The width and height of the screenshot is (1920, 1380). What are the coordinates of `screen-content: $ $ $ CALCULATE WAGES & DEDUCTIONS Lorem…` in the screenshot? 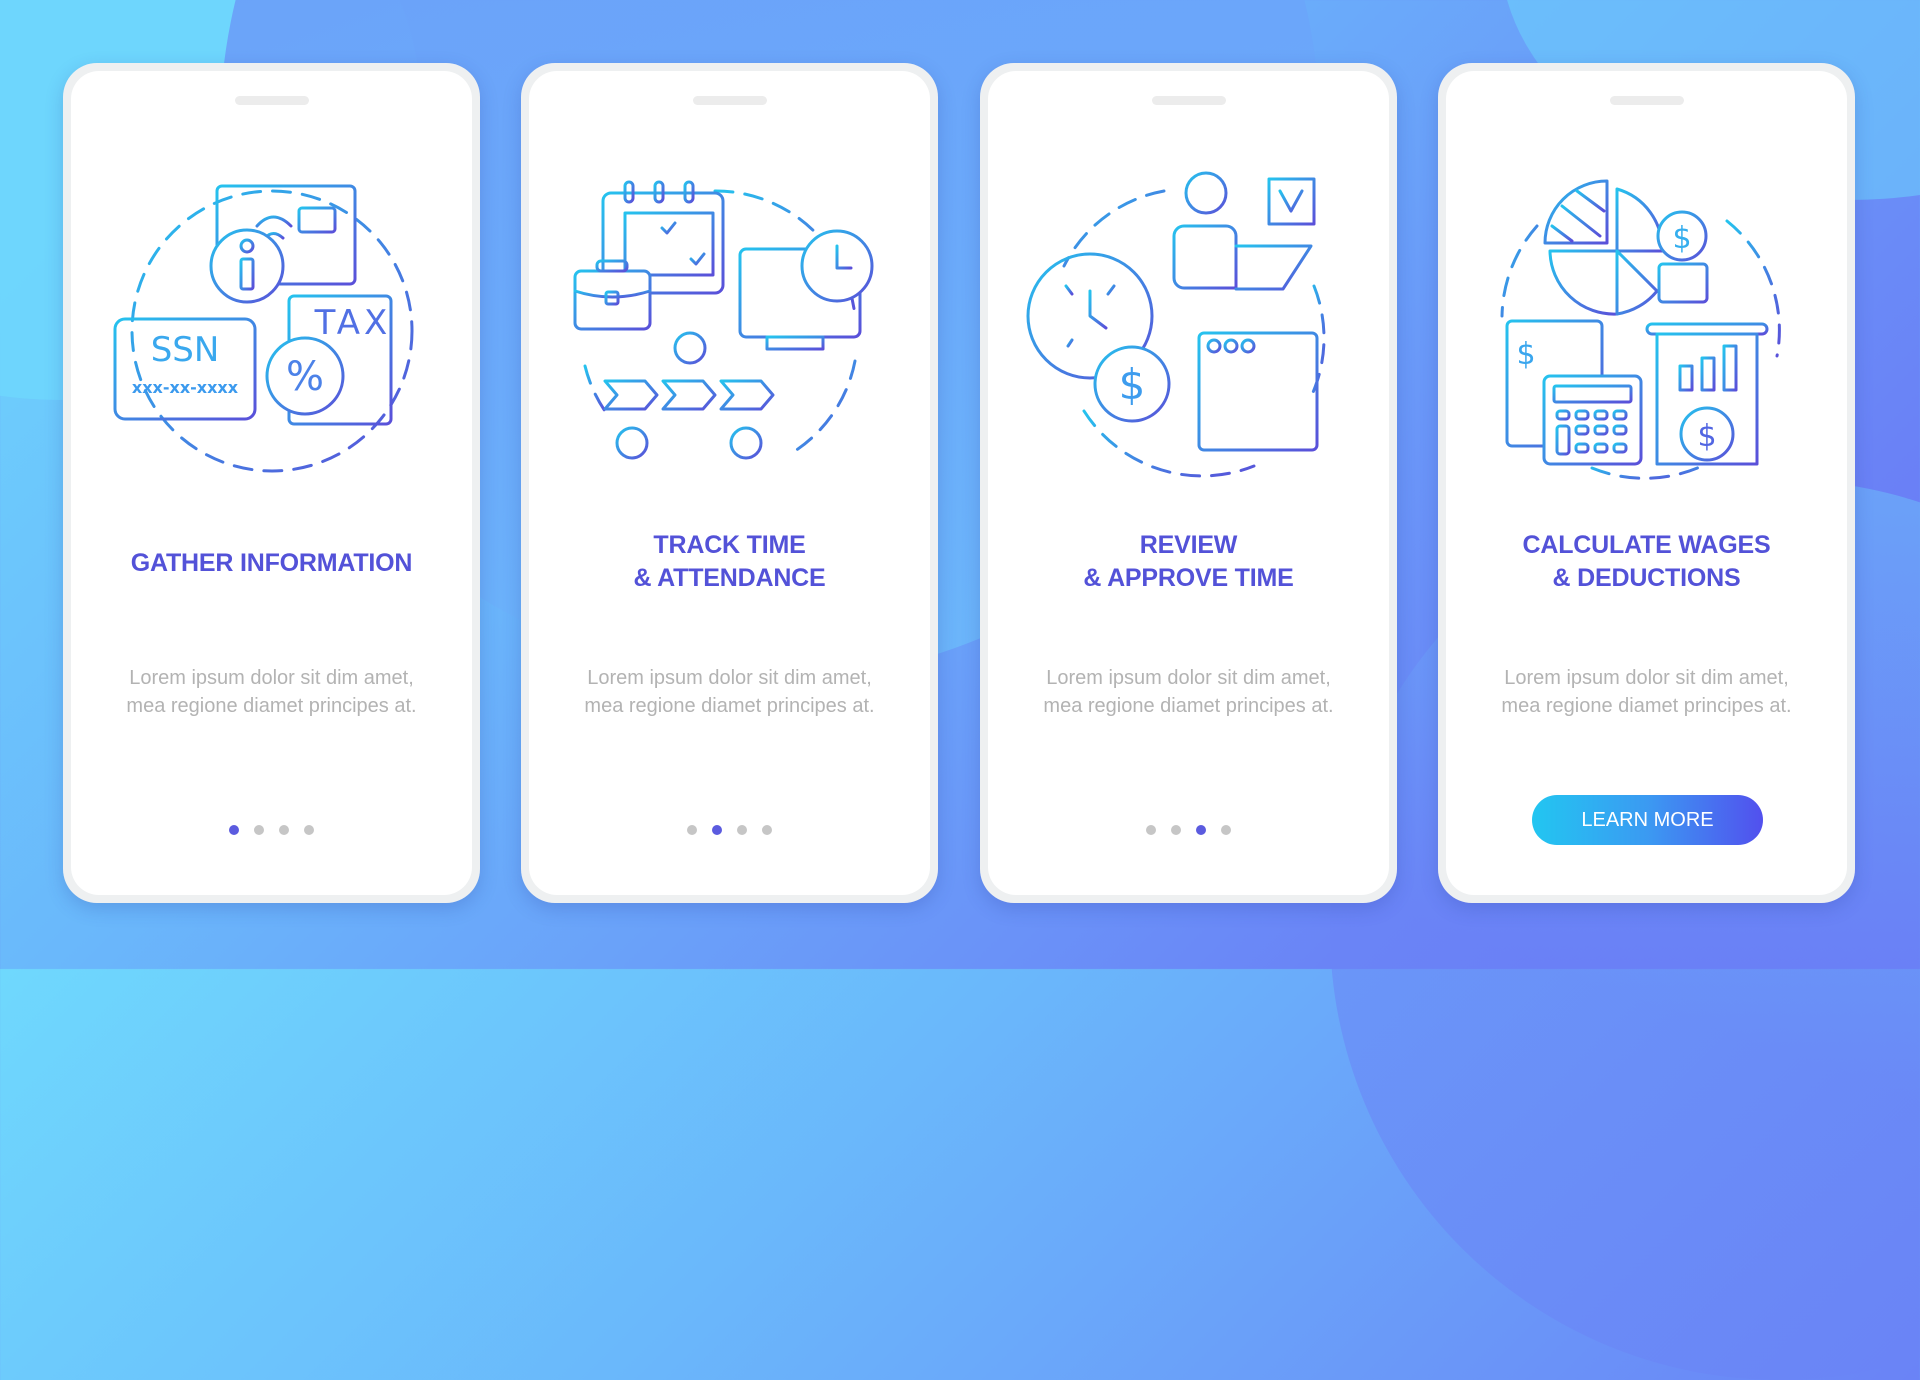 It's located at (1646, 483).